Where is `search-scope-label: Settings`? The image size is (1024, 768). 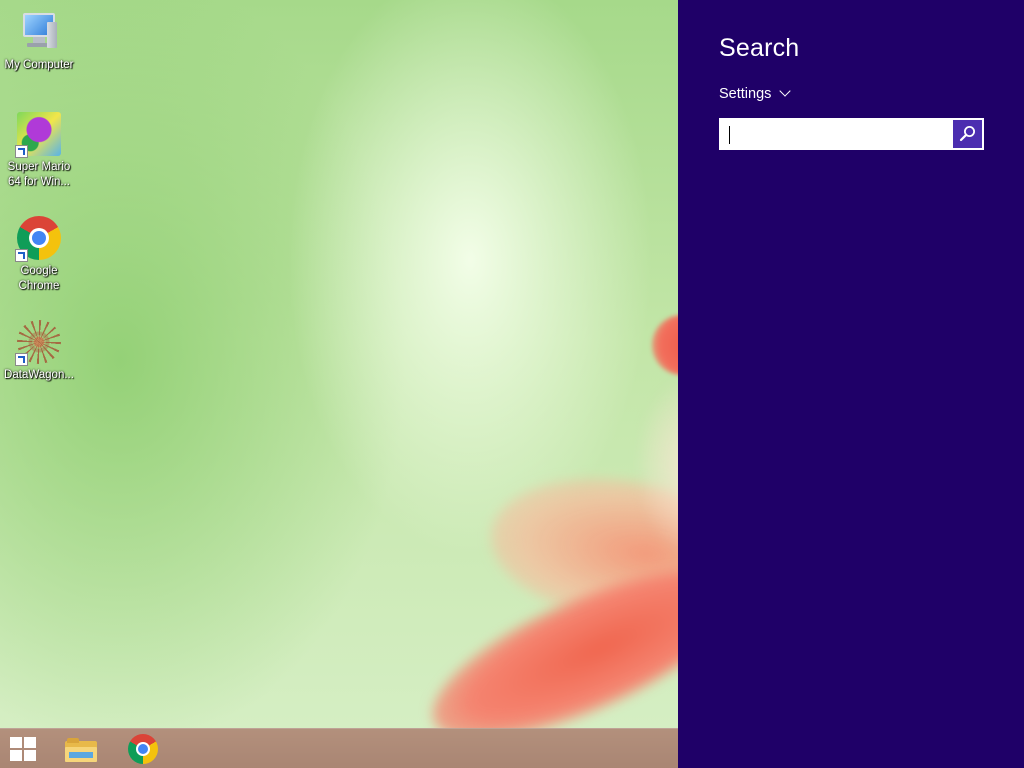 search-scope-label: Settings is located at coordinates (745, 94).